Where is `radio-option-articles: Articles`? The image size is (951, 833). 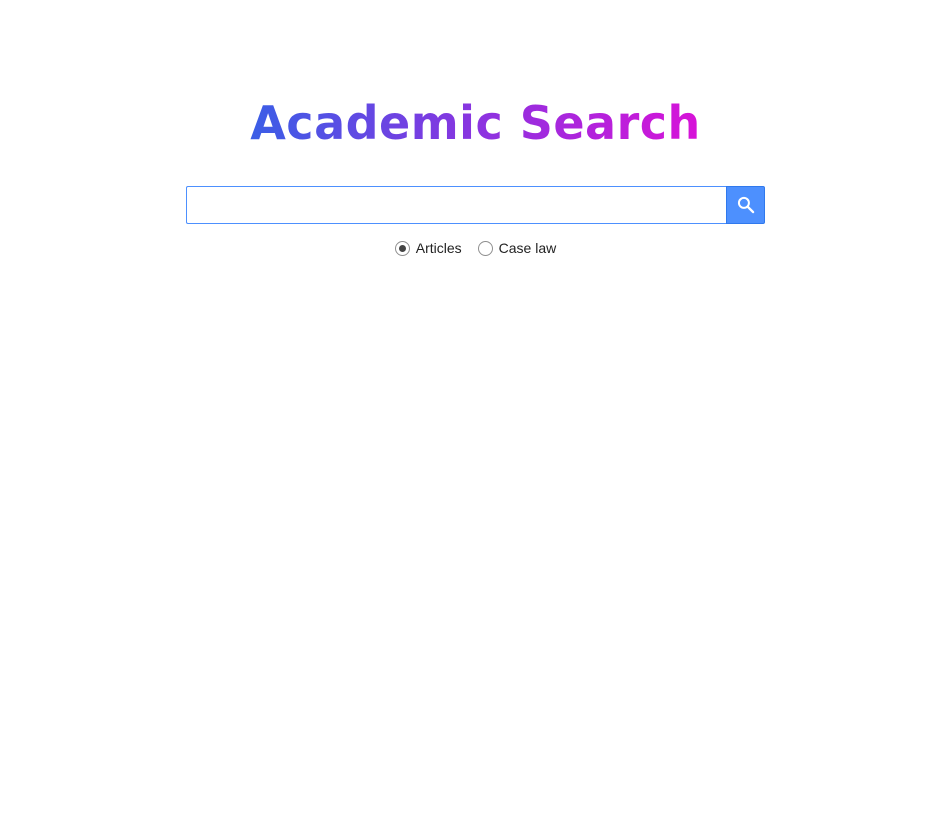
radio-option-articles: Articles is located at coordinates (428, 248).